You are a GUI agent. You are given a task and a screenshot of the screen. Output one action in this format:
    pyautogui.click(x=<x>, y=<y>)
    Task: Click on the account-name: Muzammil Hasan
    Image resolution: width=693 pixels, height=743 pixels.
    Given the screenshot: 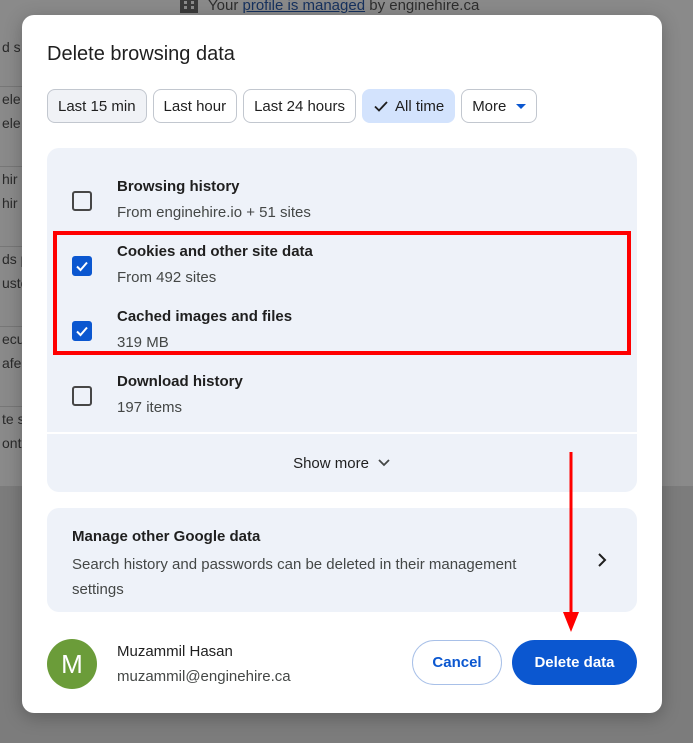 What is the action you would take?
    pyautogui.click(x=175, y=651)
    